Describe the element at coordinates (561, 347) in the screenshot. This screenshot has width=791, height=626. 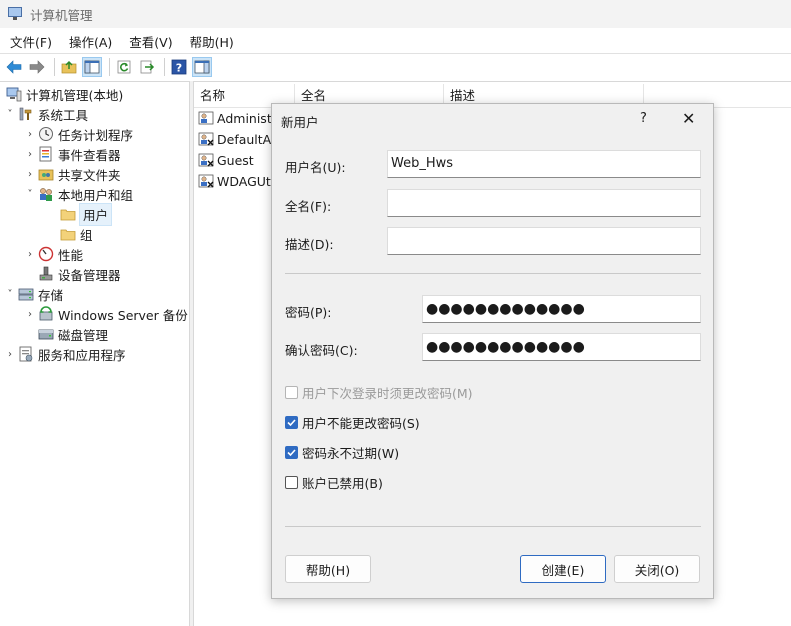
I see `confirm-password-field: ●●●●●●●●●●●●●` at that location.